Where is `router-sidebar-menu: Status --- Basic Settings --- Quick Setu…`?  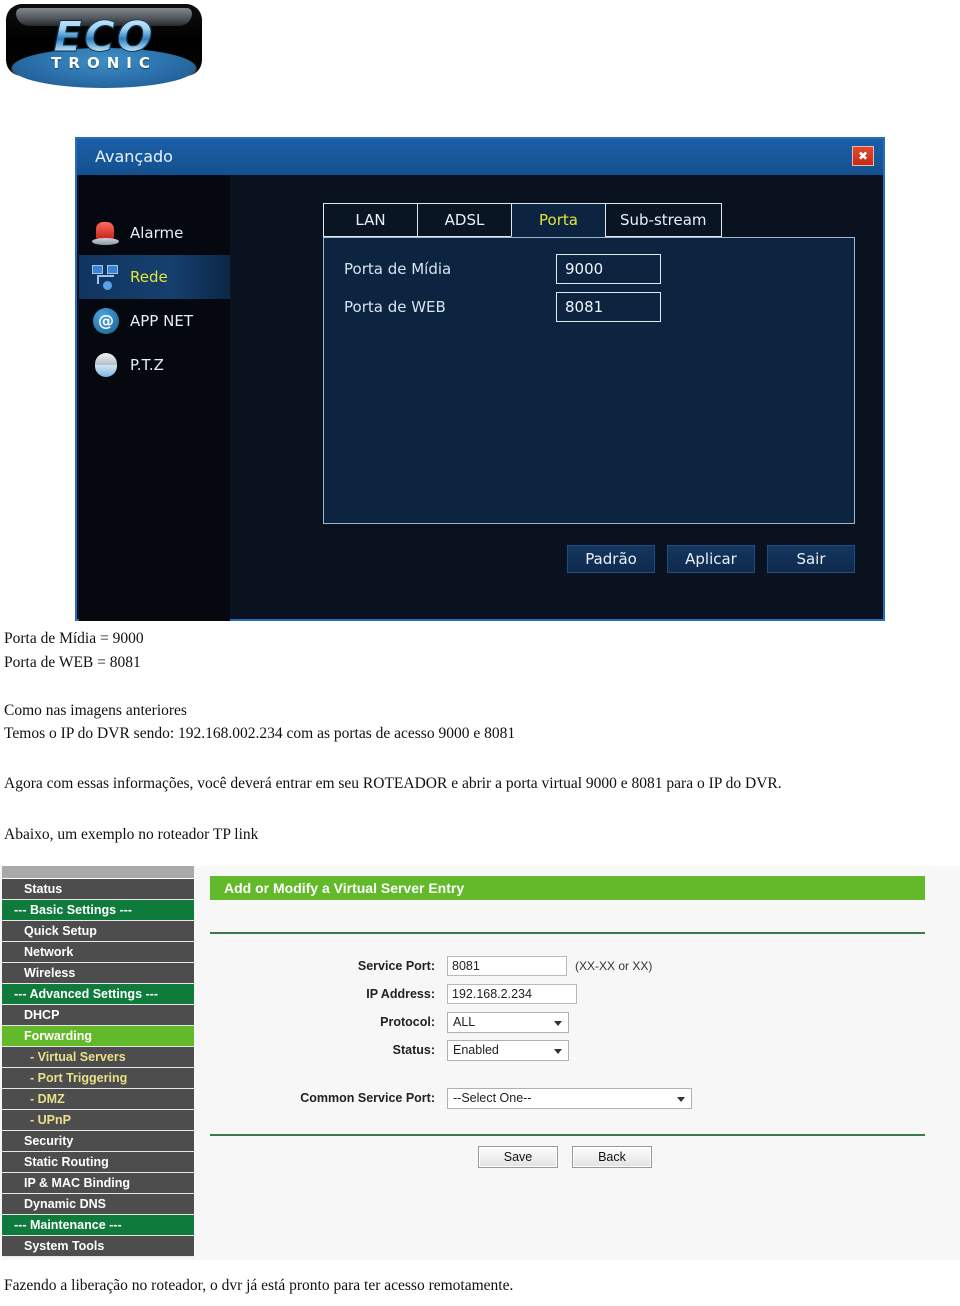 router-sidebar-menu: Status --- Basic Settings --- Quick Setu… is located at coordinates (98, 1061).